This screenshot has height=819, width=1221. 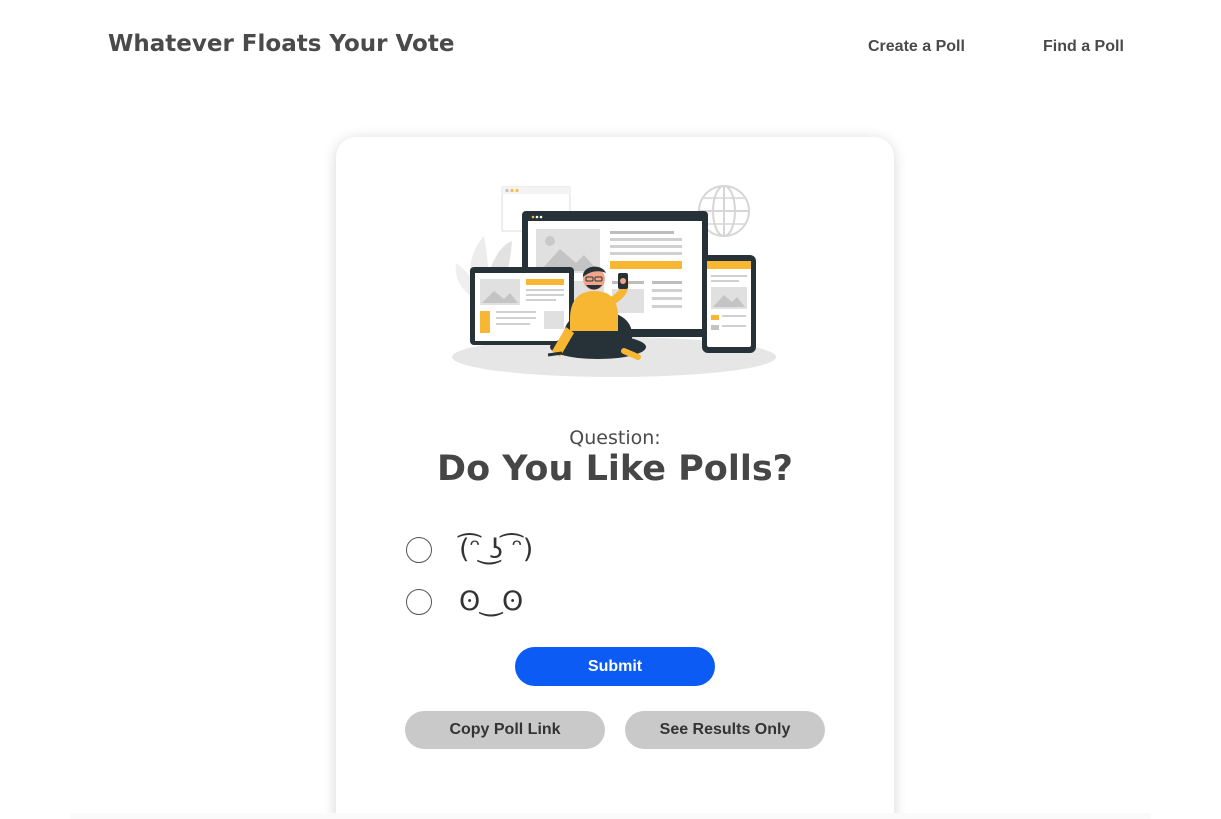 What do you see at coordinates (505, 730) in the screenshot?
I see `copy-poll-link-button: Copy Poll Link` at bounding box center [505, 730].